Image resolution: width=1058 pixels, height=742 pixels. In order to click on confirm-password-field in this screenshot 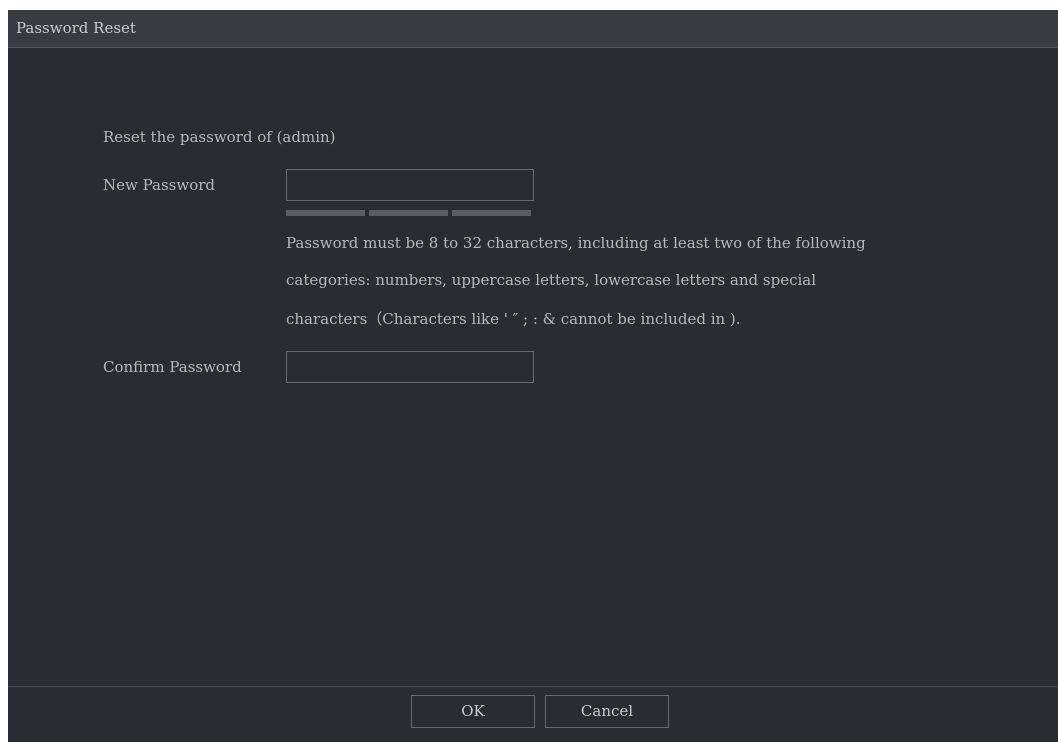, I will do `click(410, 367)`.